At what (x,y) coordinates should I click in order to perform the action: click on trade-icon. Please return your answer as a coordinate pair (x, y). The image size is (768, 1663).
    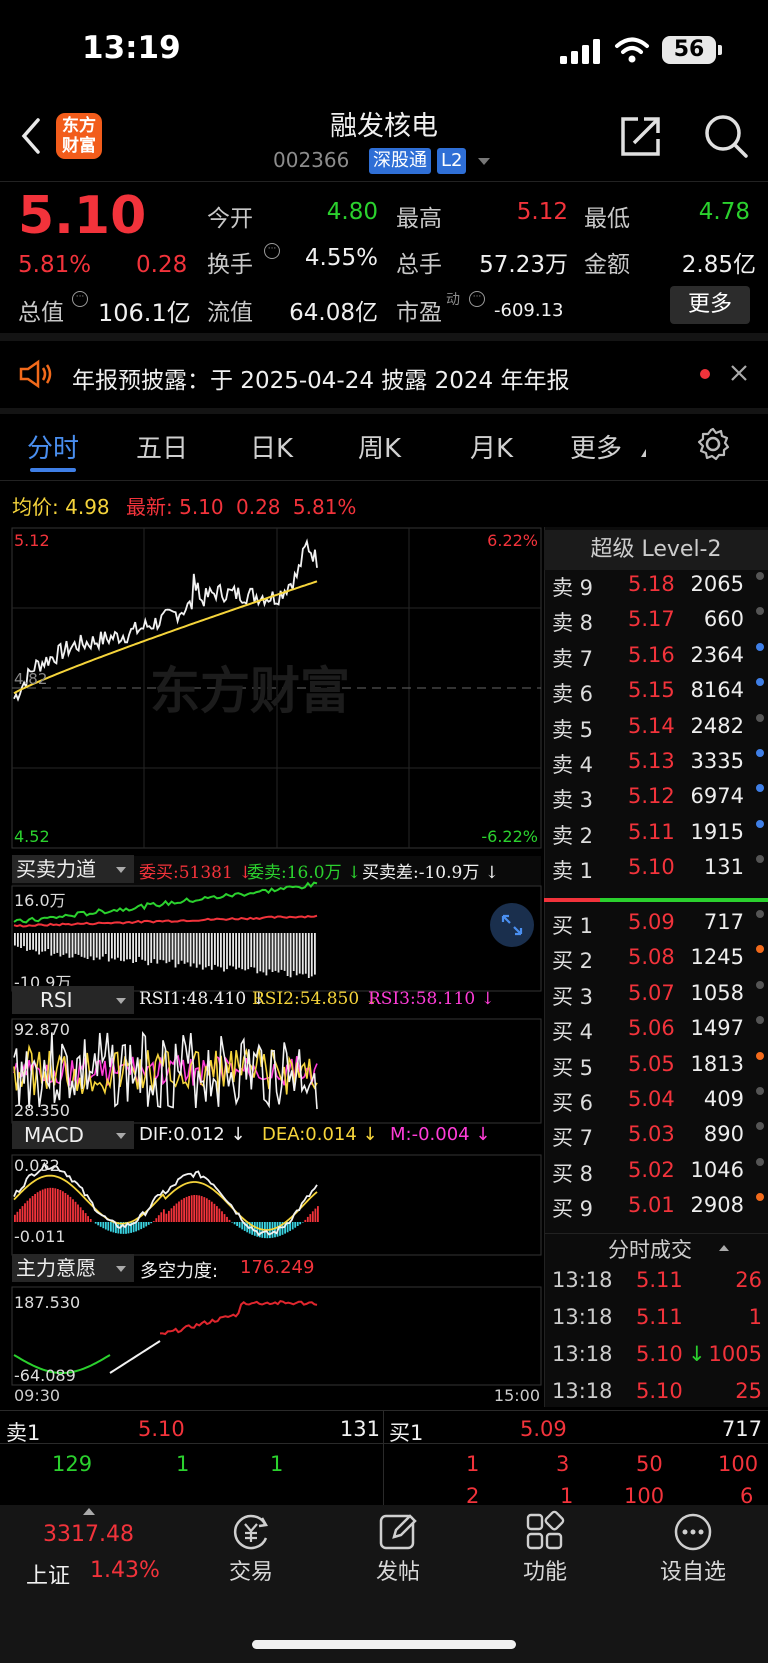
    Looking at the image, I should click on (250, 1532).